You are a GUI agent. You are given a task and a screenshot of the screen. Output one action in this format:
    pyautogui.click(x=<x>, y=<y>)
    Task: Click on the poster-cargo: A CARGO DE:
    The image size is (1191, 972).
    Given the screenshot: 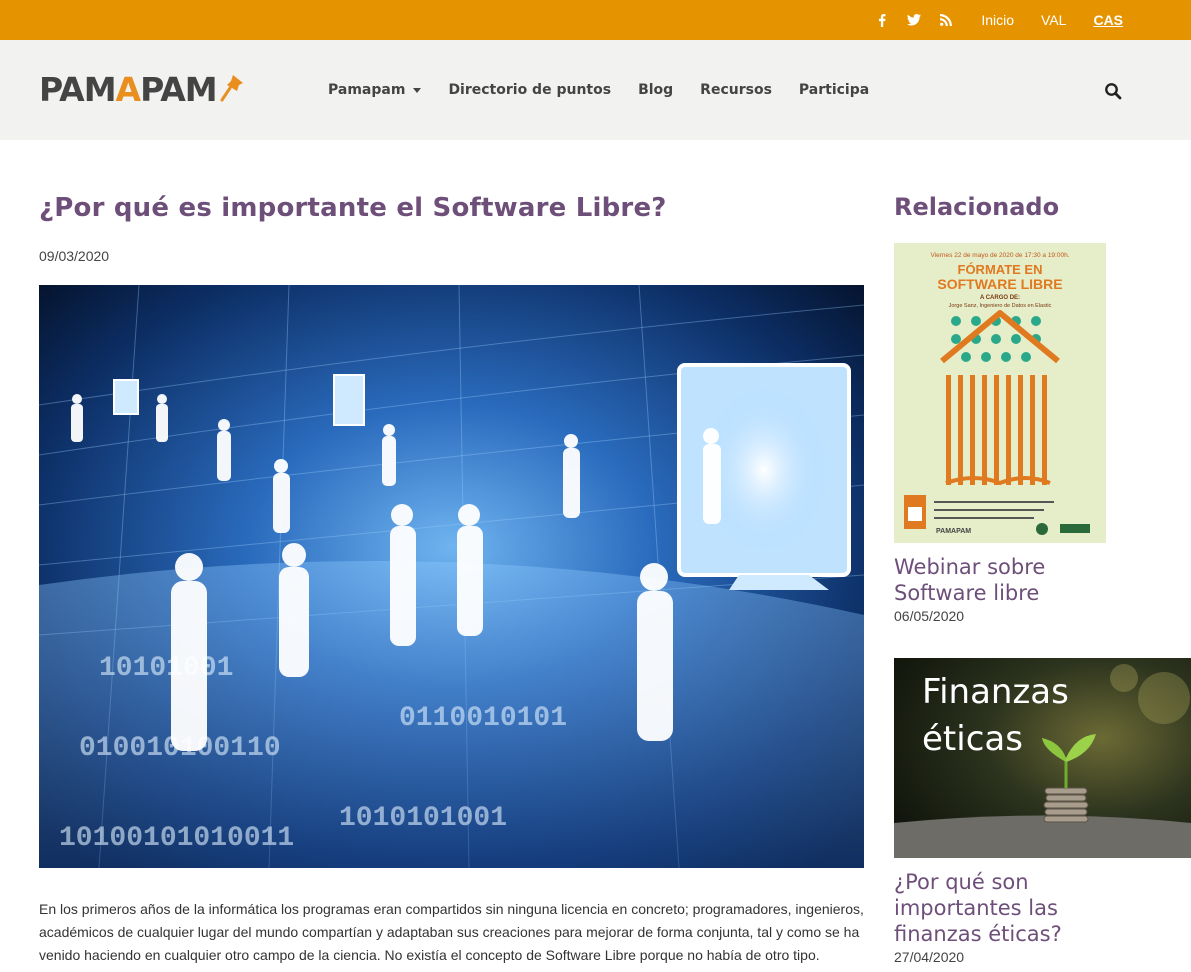 What is the action you would take?
    pyautogui.click(x=1000, y=298)
    